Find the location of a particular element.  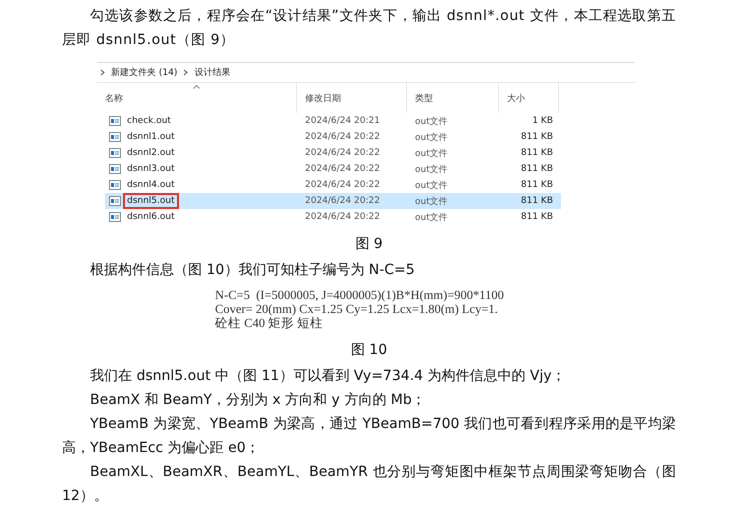

breadcrumb-item: 新建文件夹 (14) is located at coordinates (144, 72).